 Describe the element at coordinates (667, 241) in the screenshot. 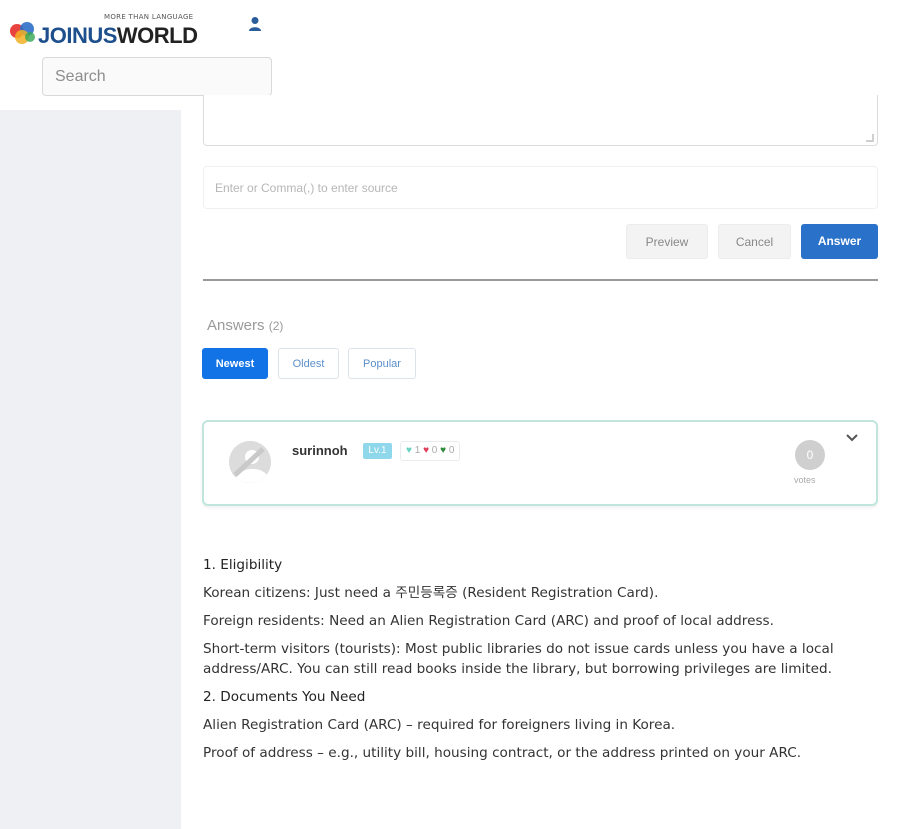

I see `preview-button: Preview` at that location.